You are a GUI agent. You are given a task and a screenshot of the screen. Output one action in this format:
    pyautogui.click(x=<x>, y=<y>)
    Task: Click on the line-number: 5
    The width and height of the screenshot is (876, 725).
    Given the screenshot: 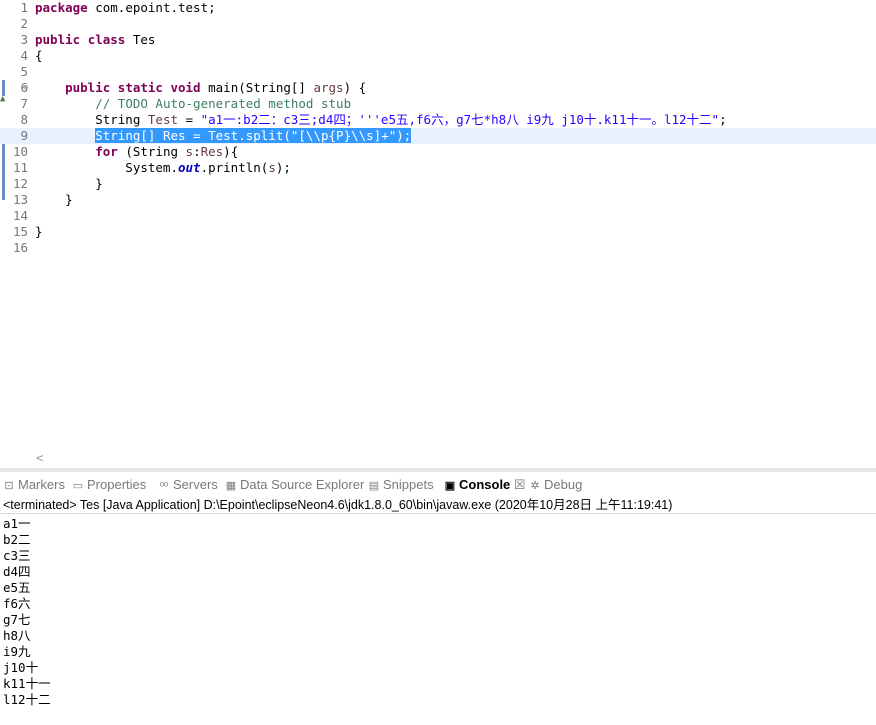 What is the action you would take?
    pyautogui.click(x=24, y=71)
    